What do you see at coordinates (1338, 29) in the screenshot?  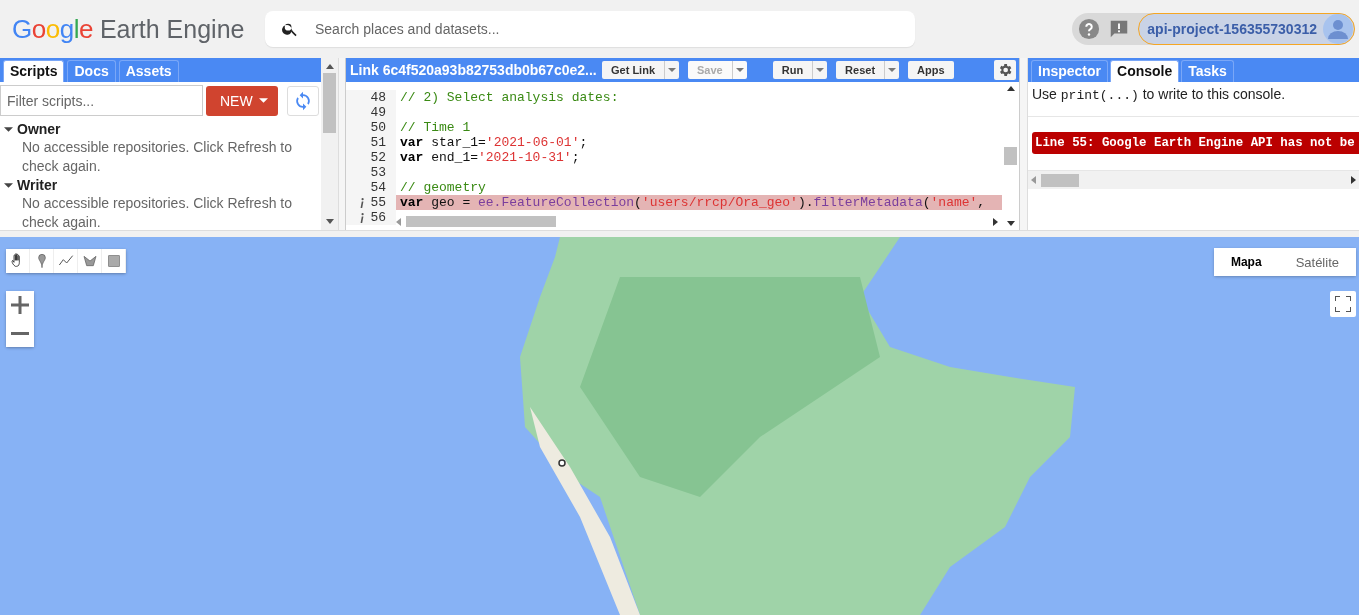 I see `avatar-icon` at bounding box center [1338, 29].